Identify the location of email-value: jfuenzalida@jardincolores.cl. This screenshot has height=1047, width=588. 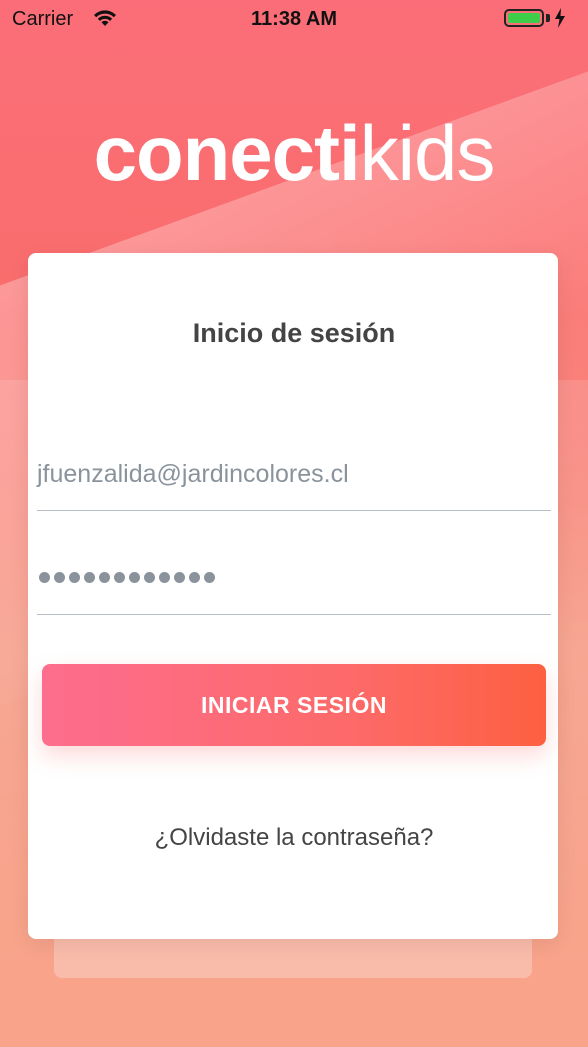
(193, 474).